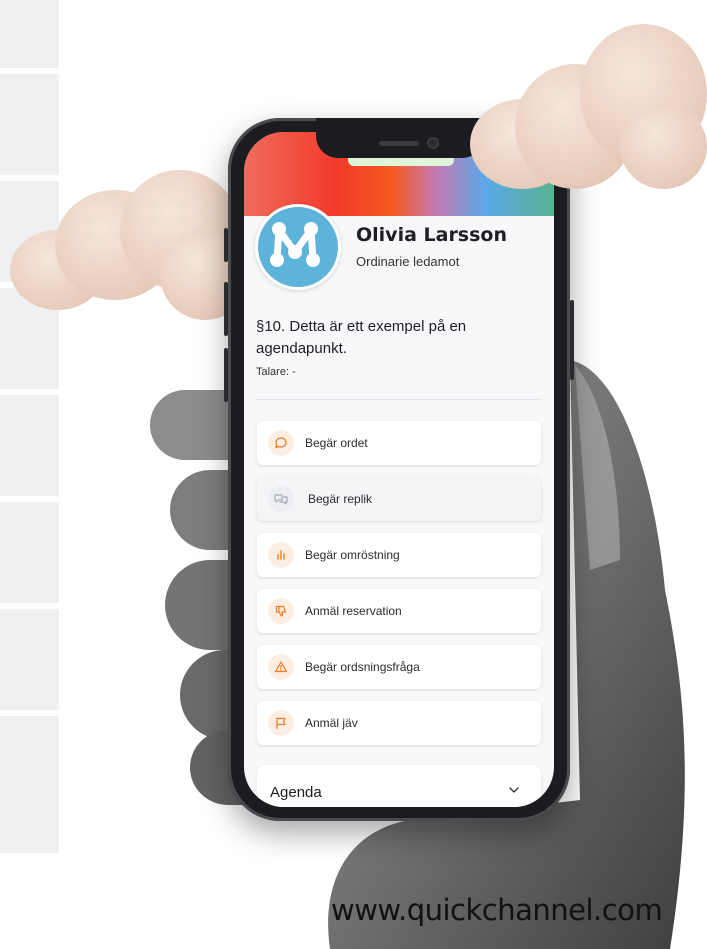 The height and width of the screenshot is (949, 707). I want to click on request-reply-button: Begär replik, so click(399, 499).